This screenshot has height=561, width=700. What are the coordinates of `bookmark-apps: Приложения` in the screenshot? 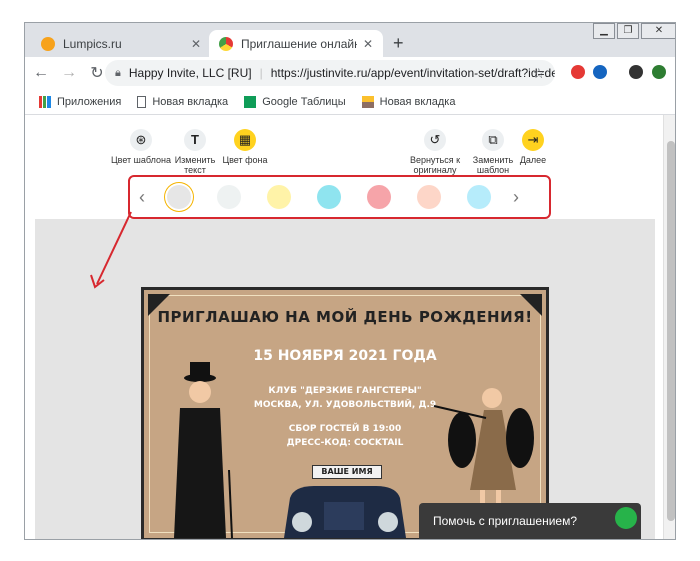 It's located at (80, 101).